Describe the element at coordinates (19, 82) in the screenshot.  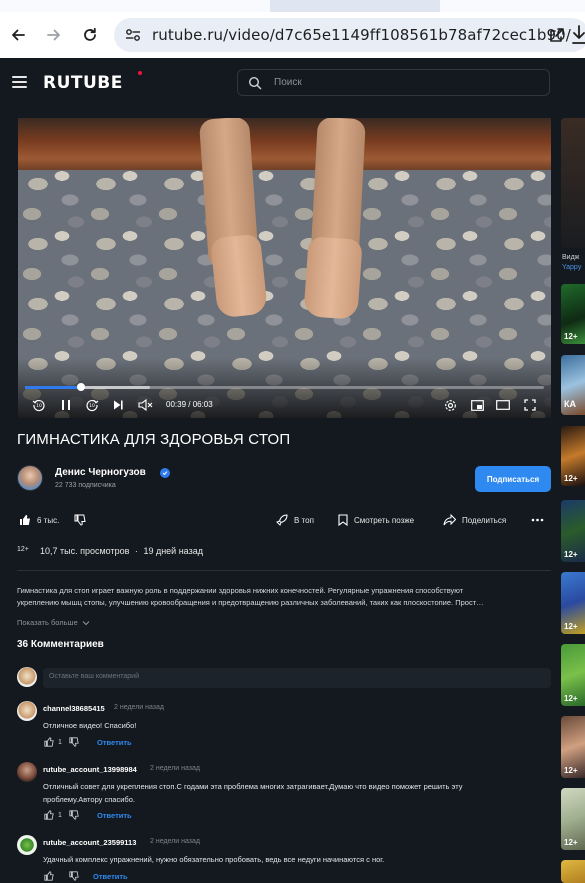
I see `menu-icon` at that location.